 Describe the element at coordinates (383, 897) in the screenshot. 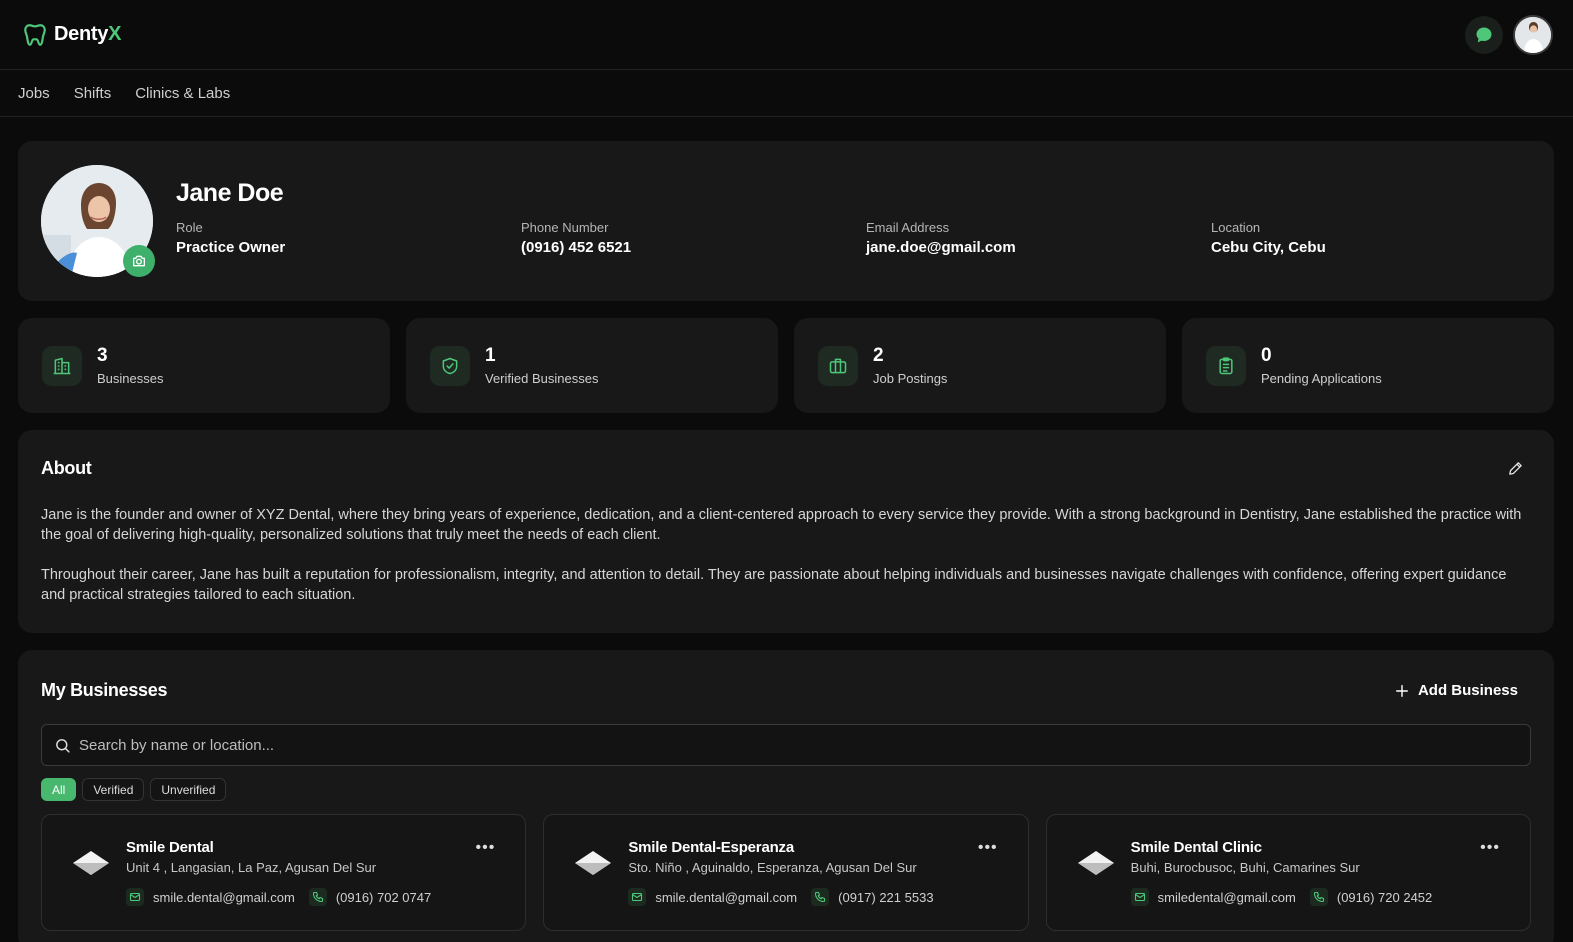

I see `business-phone-text: (0916) 702 0747` at that location.